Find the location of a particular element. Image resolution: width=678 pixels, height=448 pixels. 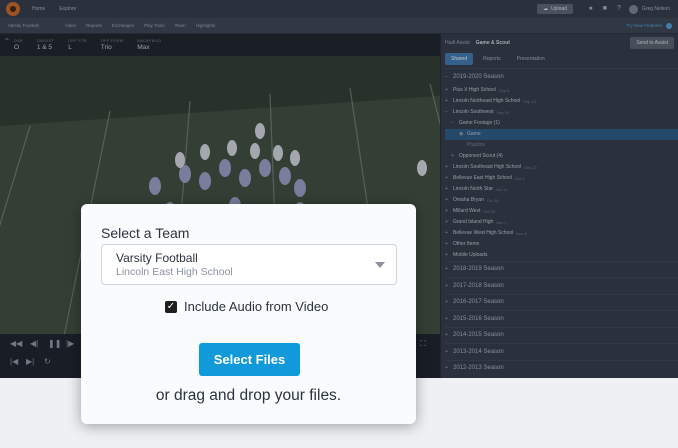

include-audio-label: Include Audio from Video is located at coordinates (256, 306).